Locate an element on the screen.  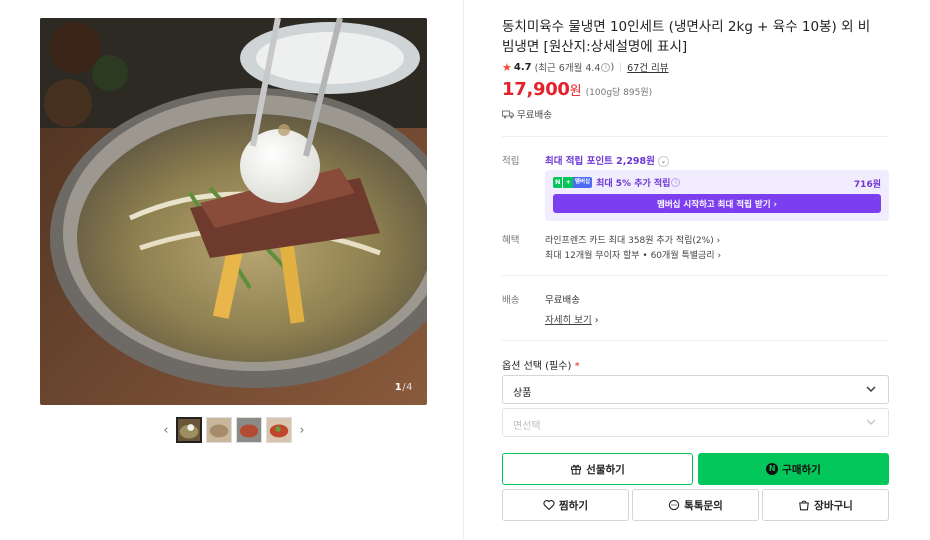
cart-button: 장바구니 is located at coordinates (825, 505).